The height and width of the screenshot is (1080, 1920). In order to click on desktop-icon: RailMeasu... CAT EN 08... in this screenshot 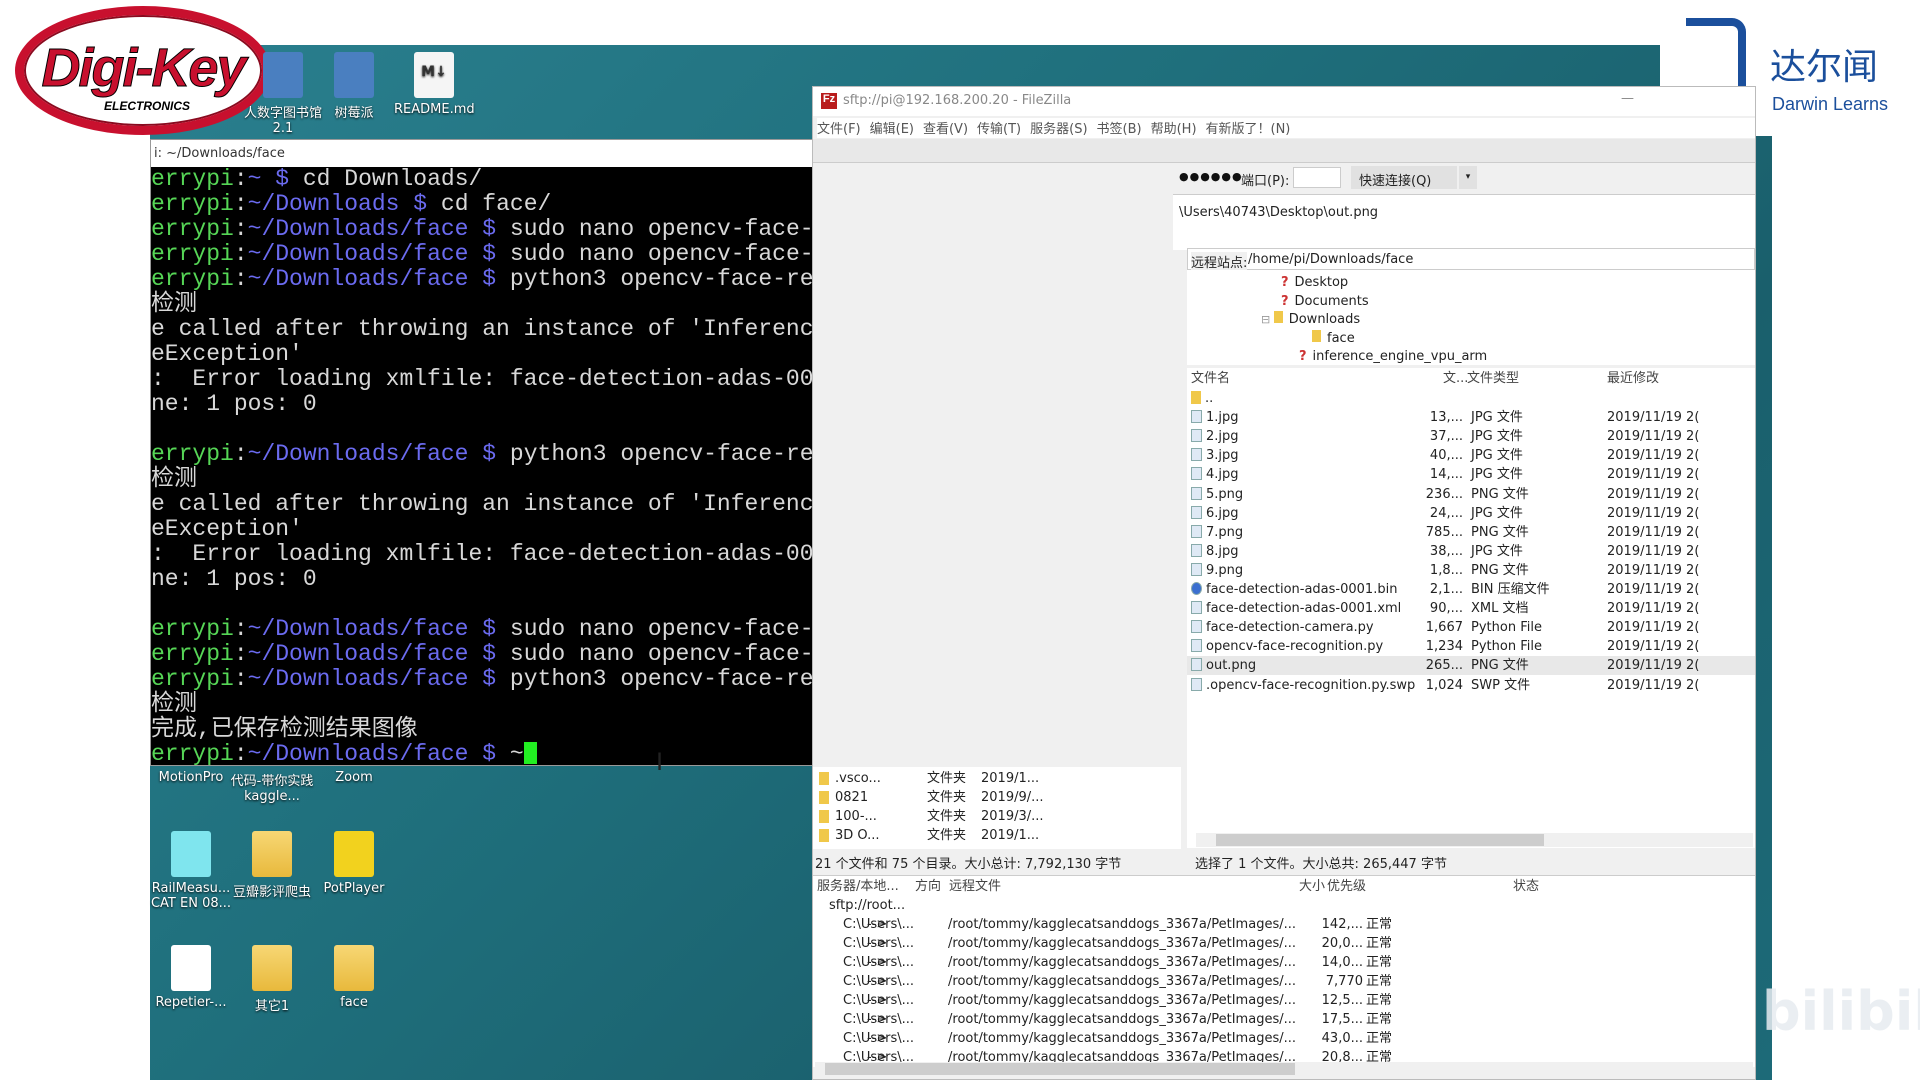, I will do `click(191, 871)`.